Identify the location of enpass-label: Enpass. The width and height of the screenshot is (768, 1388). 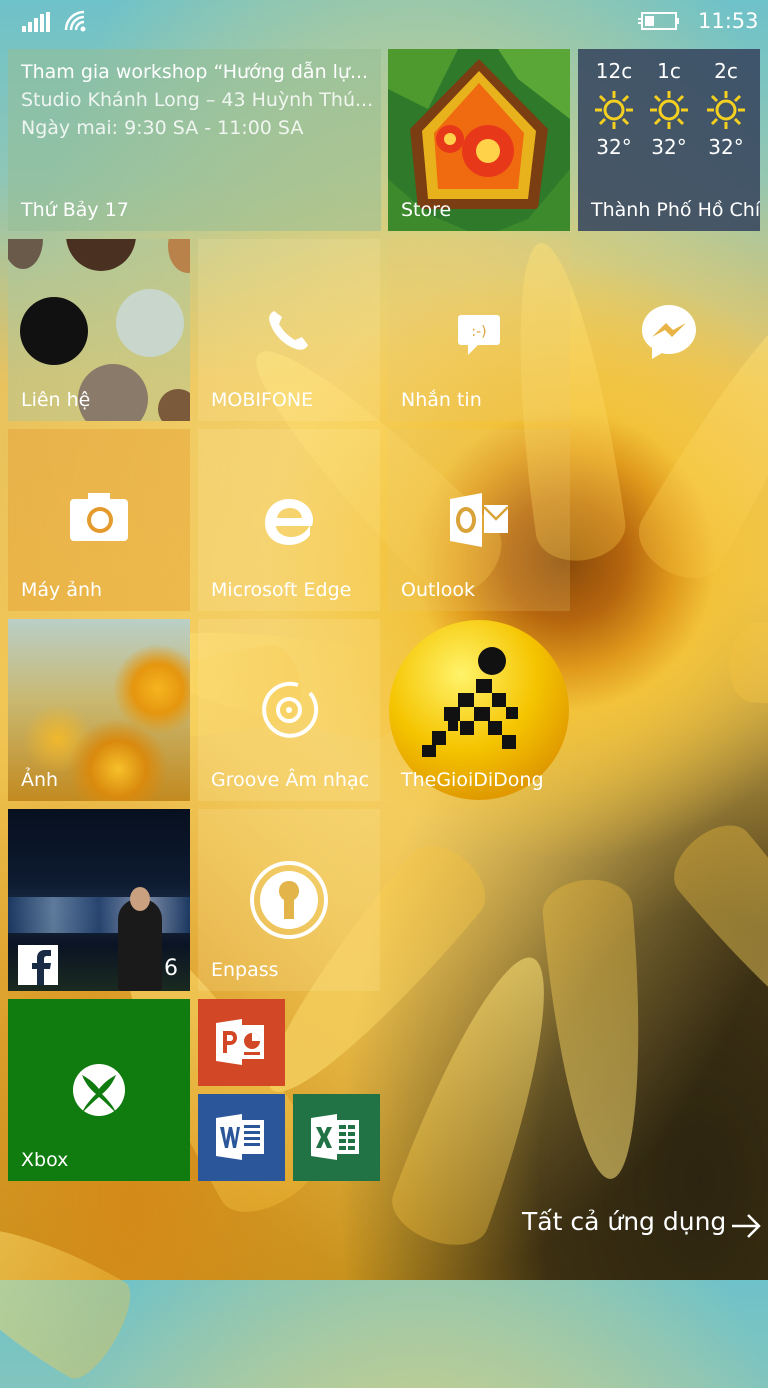
(245, 970).